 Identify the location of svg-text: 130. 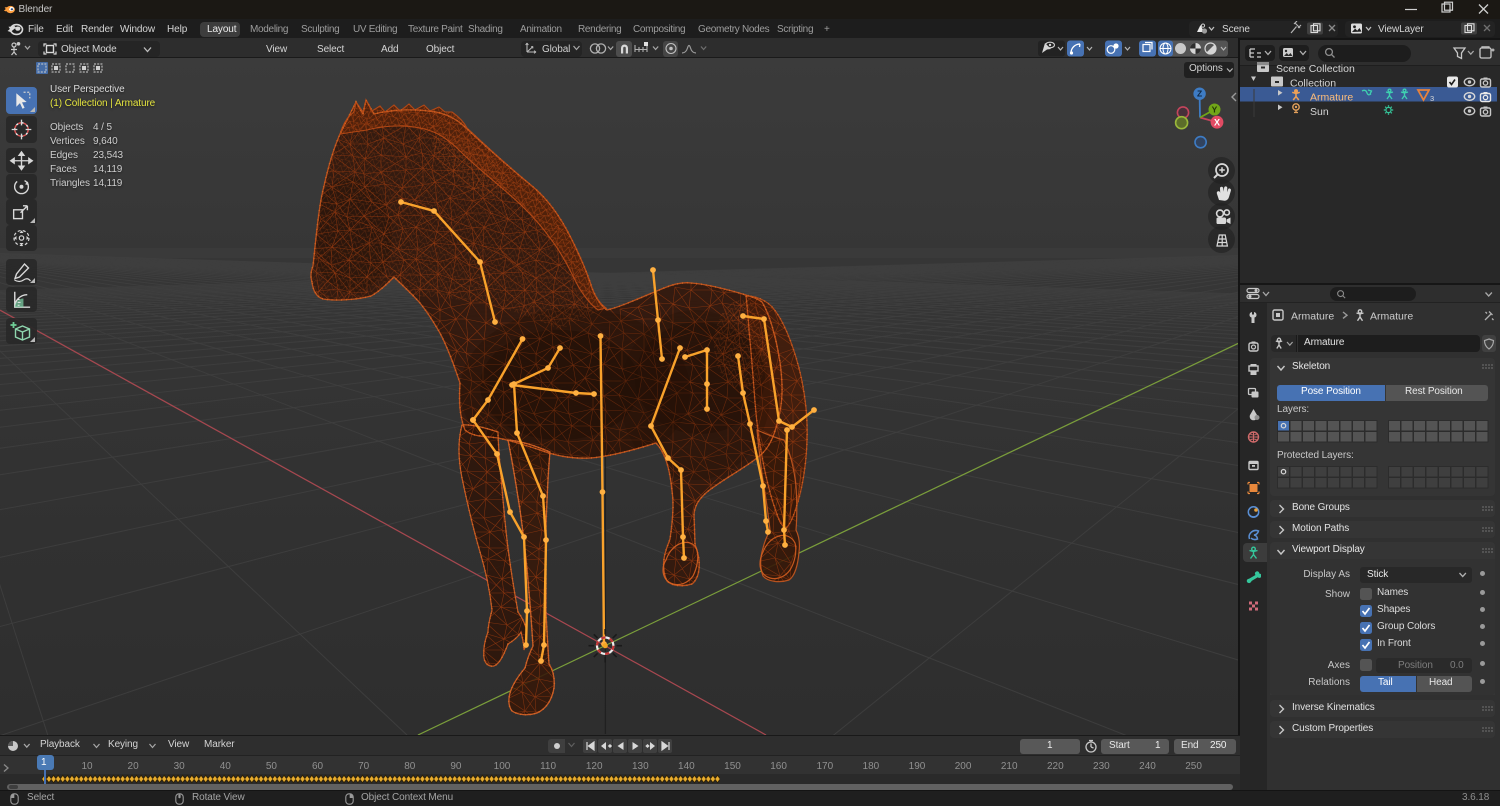
(640, 766).